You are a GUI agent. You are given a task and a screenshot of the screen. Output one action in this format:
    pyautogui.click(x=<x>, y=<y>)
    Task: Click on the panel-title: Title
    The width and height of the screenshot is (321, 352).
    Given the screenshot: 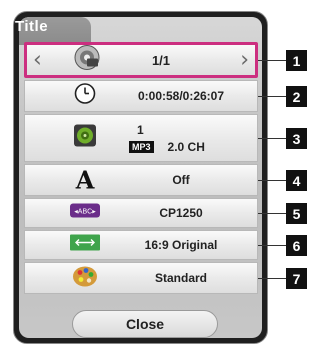 What is the action you would take?
    pyautogui.click(x=32, y=26)
    